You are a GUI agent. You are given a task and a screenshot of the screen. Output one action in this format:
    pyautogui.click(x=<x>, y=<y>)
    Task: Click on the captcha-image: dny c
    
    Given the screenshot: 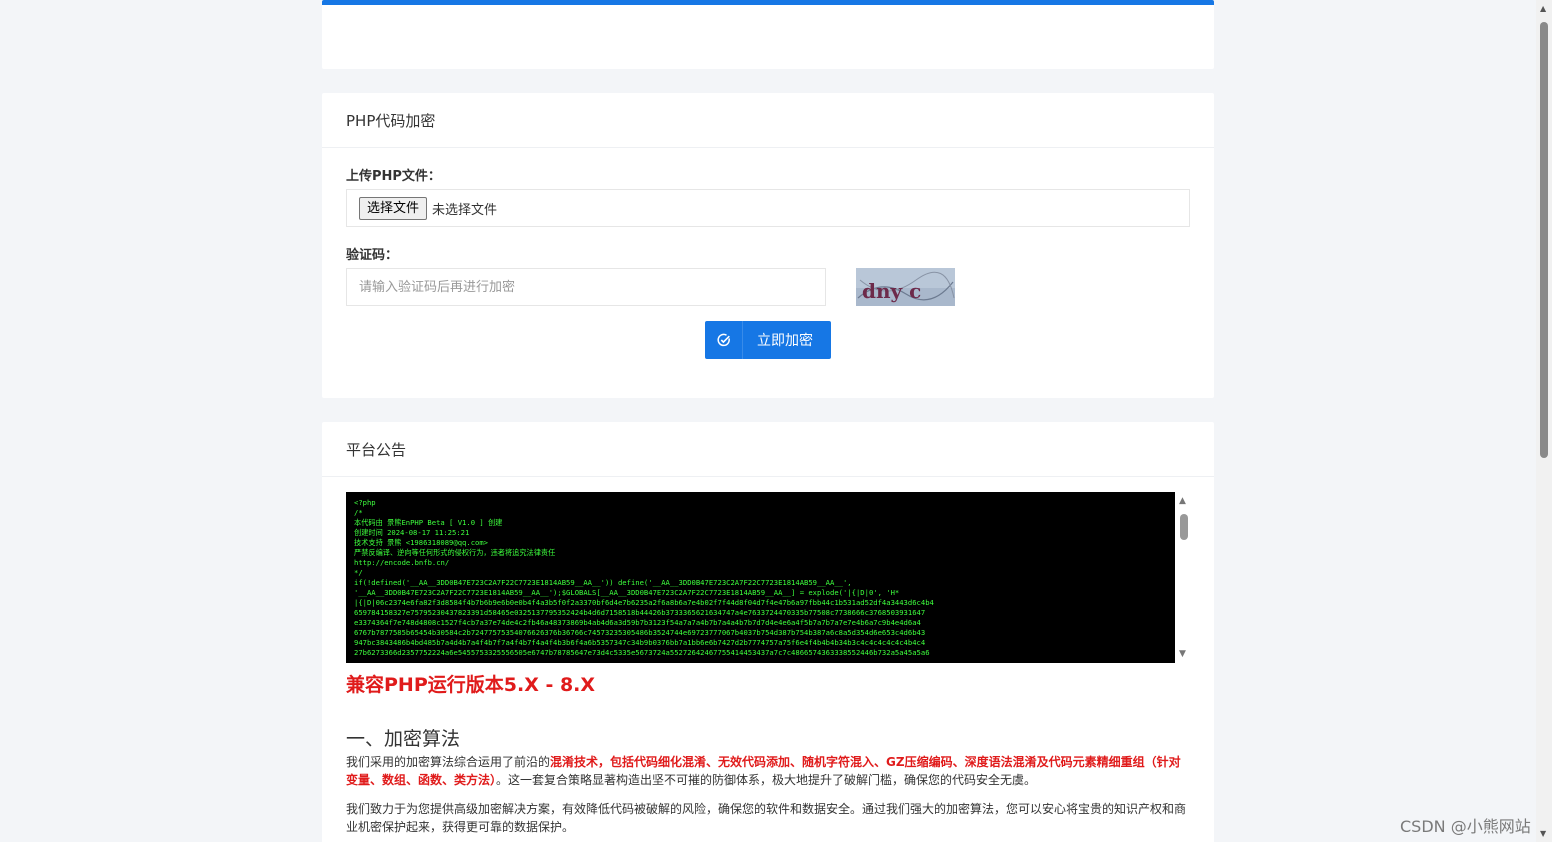 What is the action you would take?
    pyautogui.click(x=905, y=287)
    